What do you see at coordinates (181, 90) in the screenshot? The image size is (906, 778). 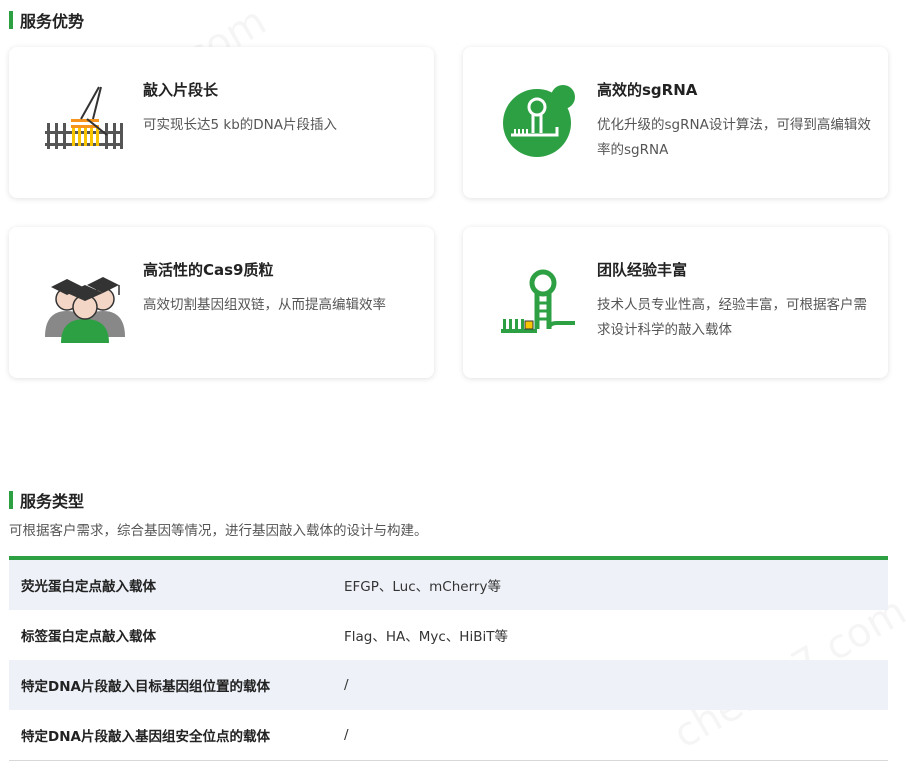 I see `card-title: 敲入片段长` at bounding box center [181, 90].